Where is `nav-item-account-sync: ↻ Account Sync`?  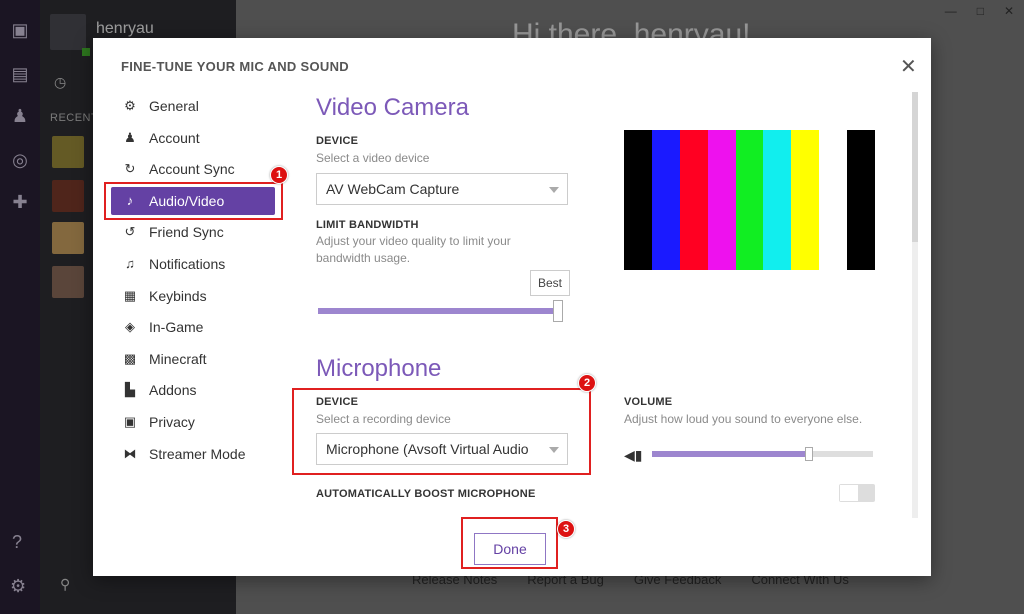
nav-item-account-sync: ↻ Account Sync is located at coordinates (196, 169).